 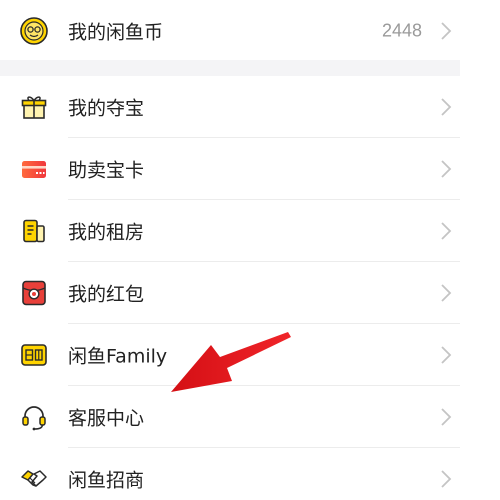 What do you see at coordinates (230, 107) in the screenshot?
I see `menu-item-treasure: 我的夺宝` at bounding box center [230, 107].